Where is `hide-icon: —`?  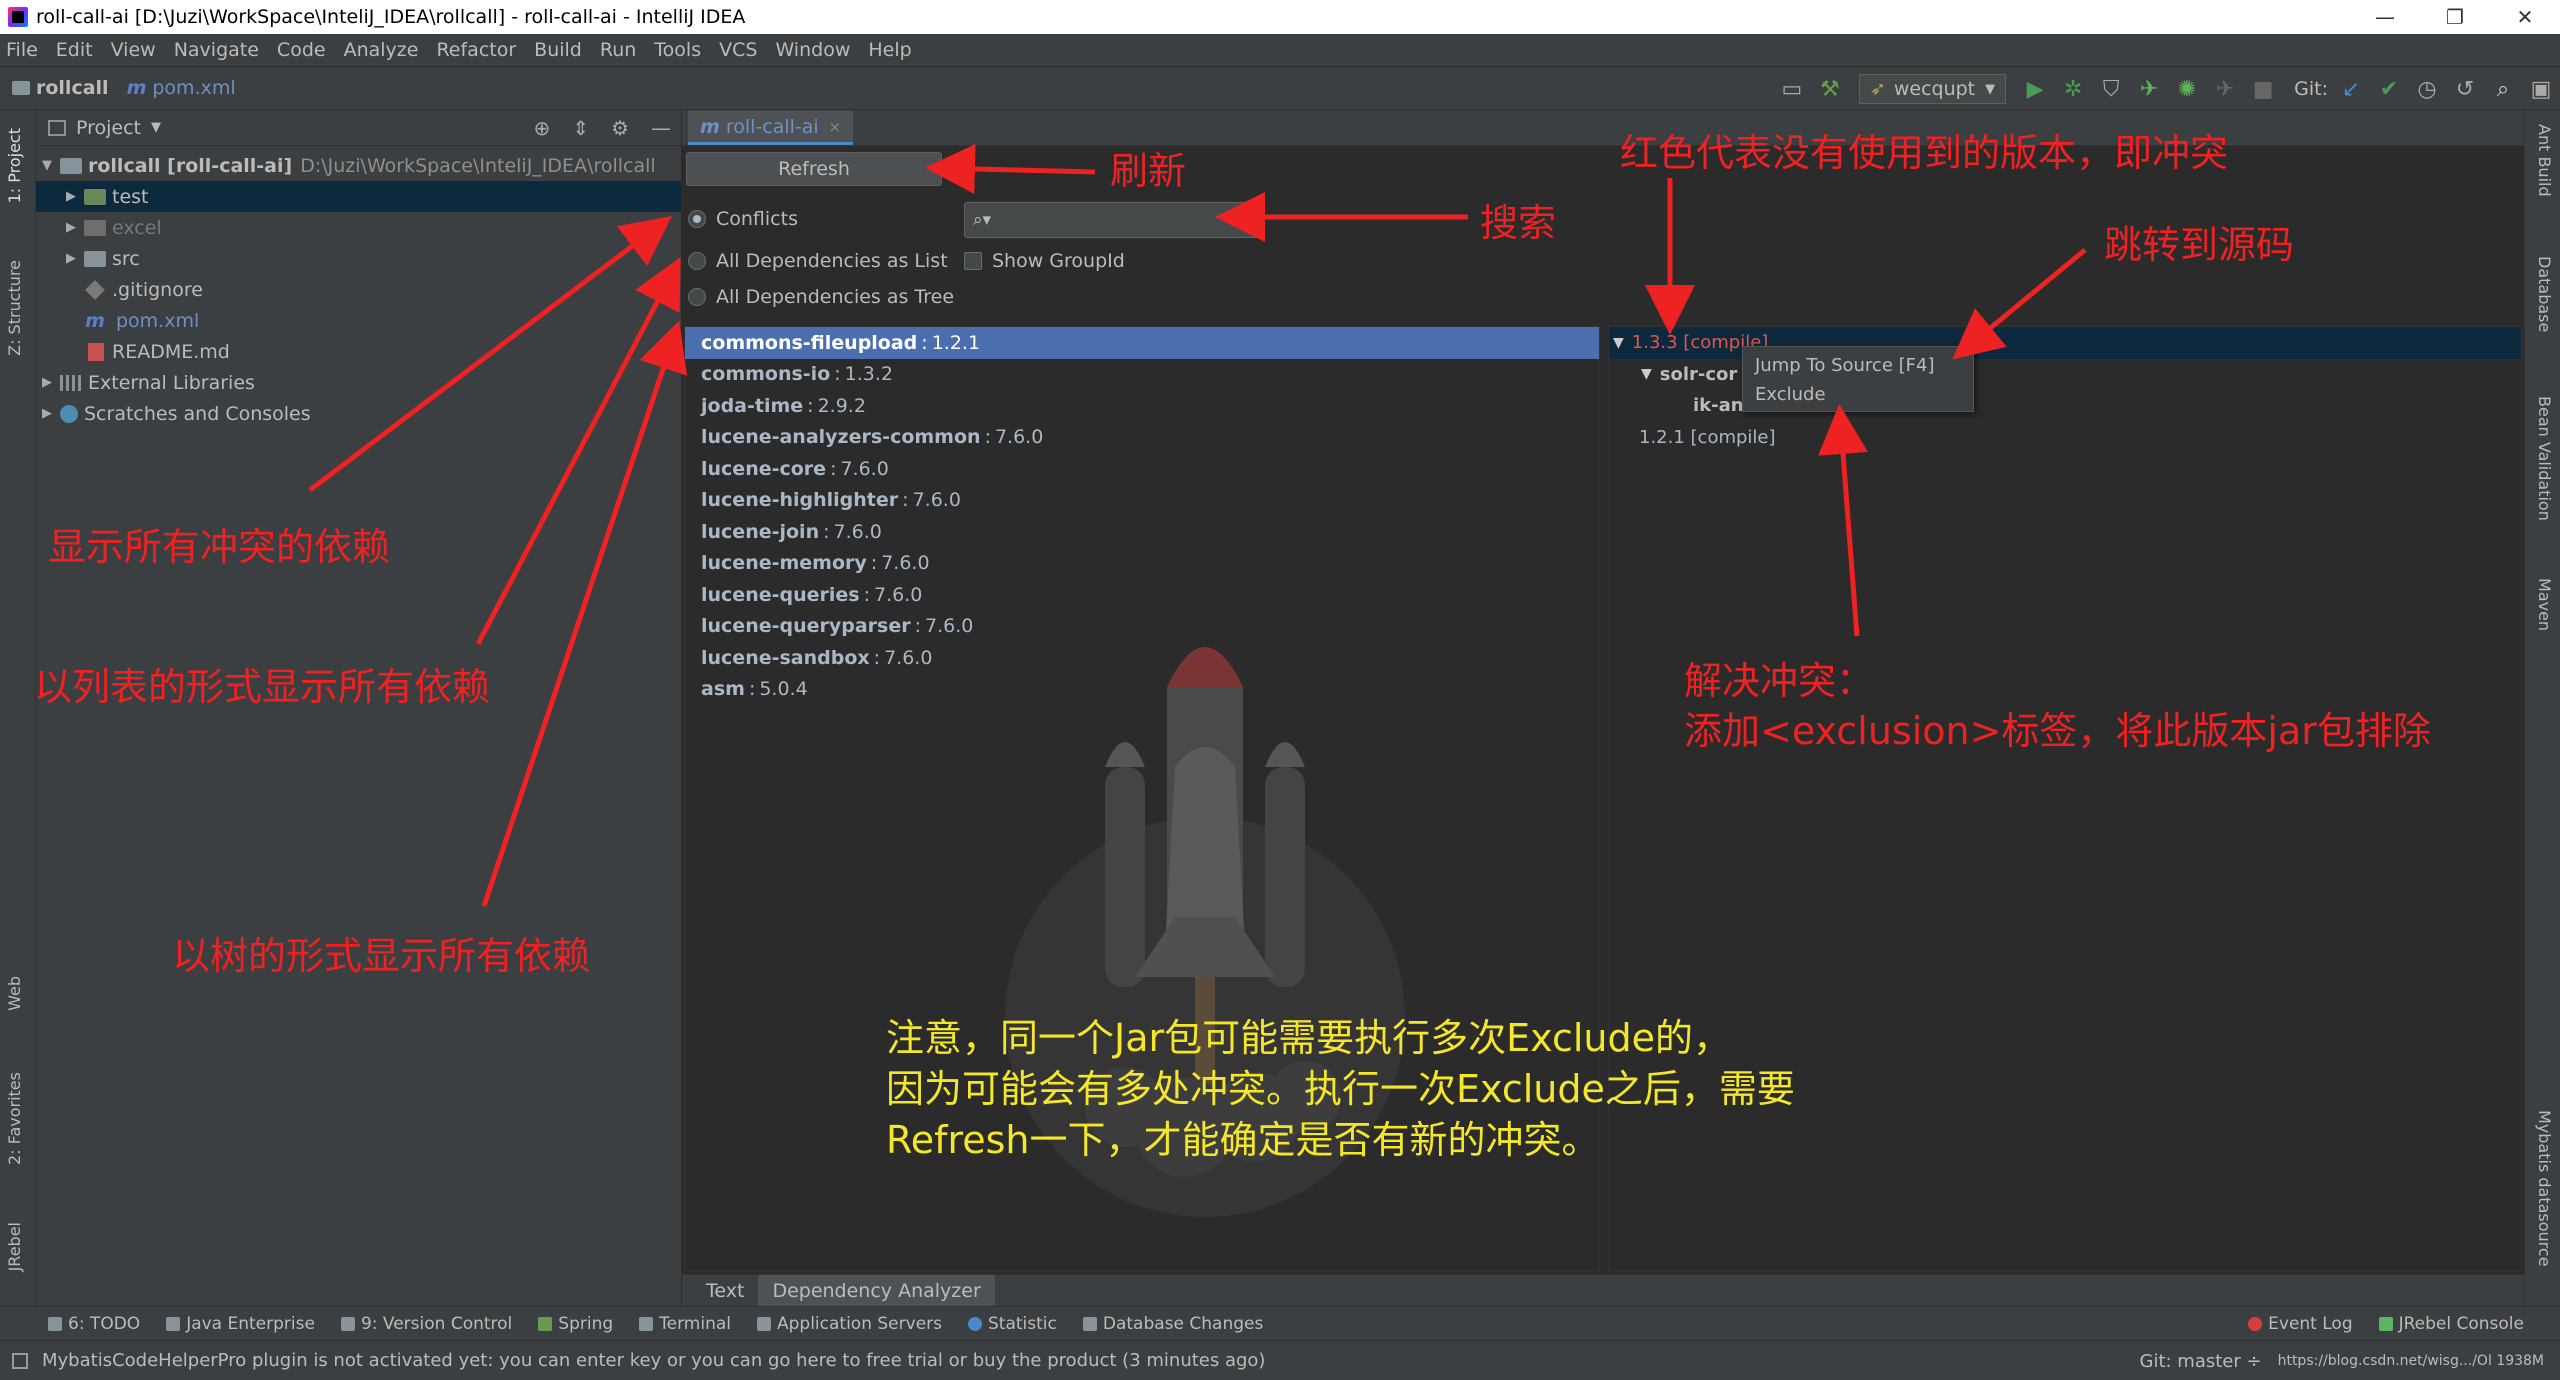 hide-icon: — is located at coordinates (661, 128).